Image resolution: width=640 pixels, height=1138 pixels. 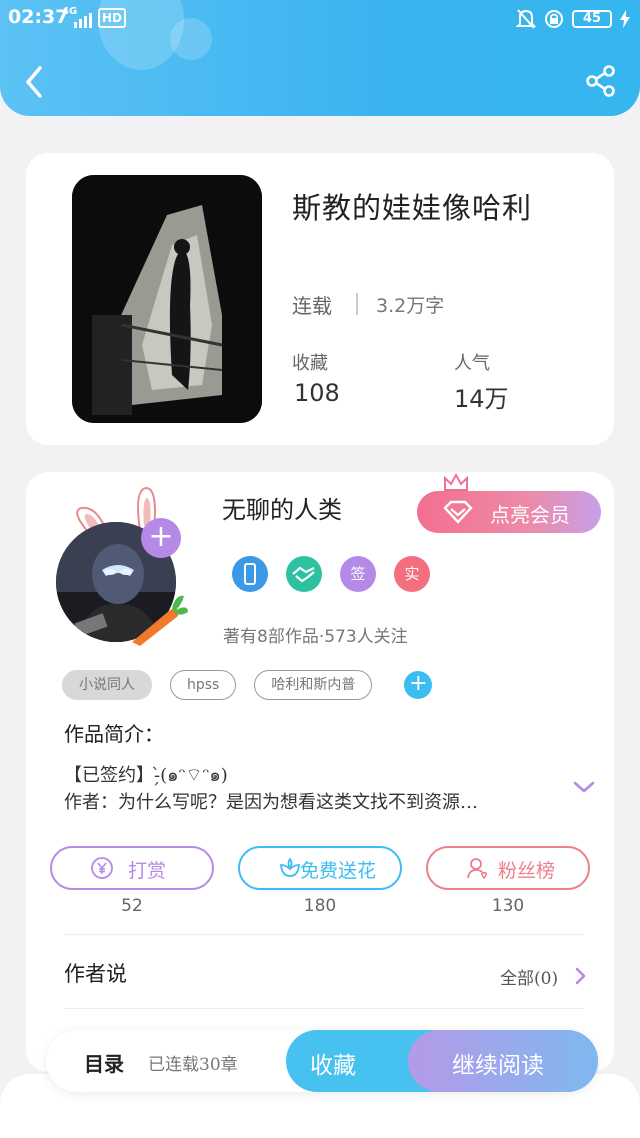 What do you see at coordinates (107, 685) in the screenshot?
I see `tag-item: 小说同人` at bounding box center [107, 685].